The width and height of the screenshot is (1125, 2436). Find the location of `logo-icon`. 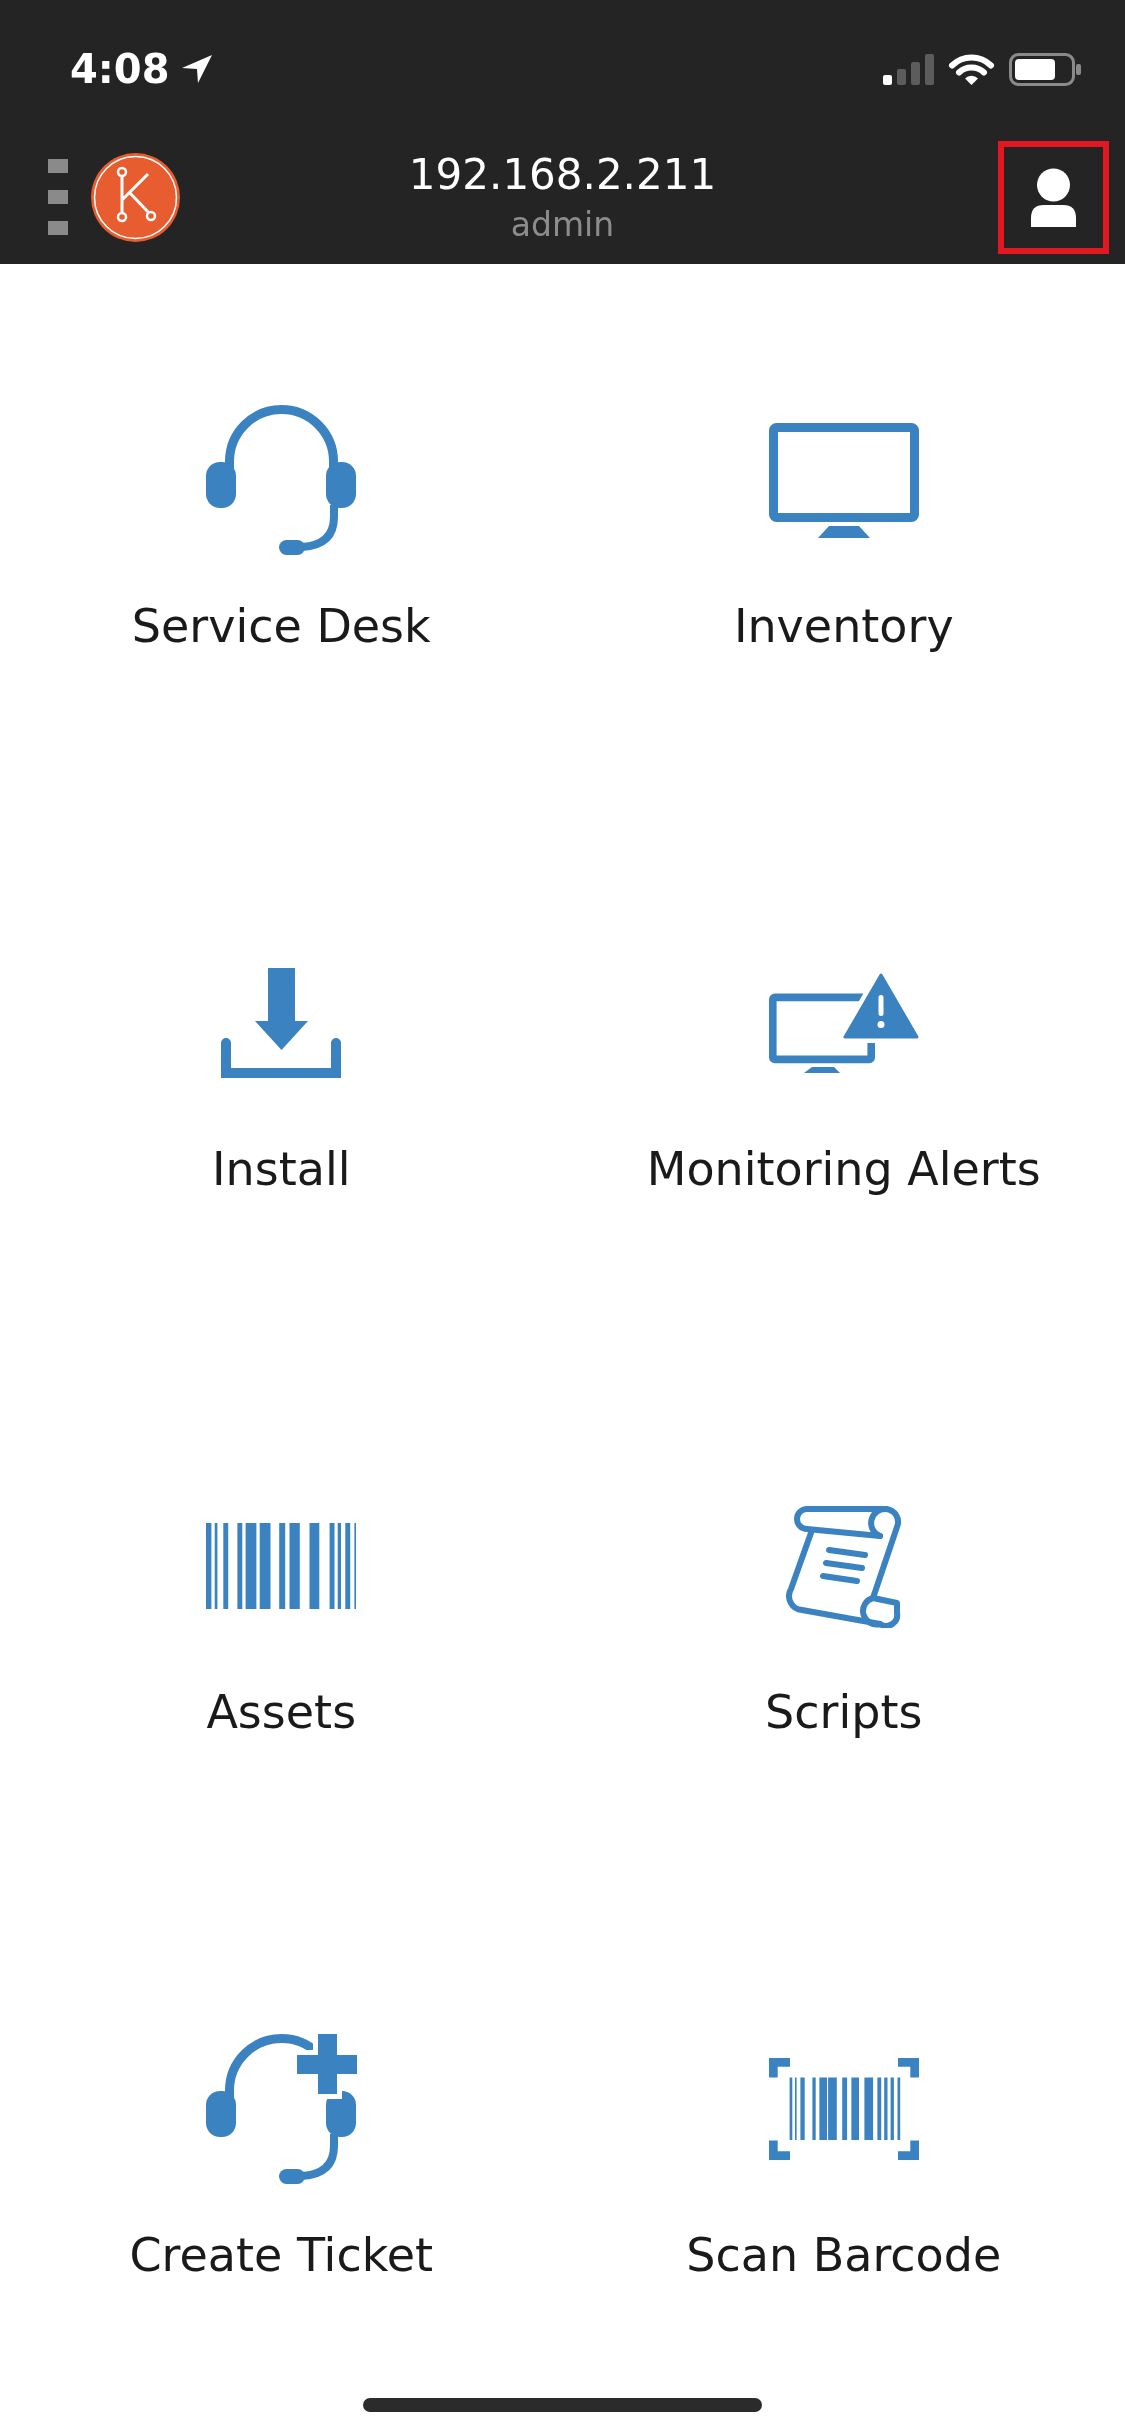

logo-icon is located at coordinates (135, 197).